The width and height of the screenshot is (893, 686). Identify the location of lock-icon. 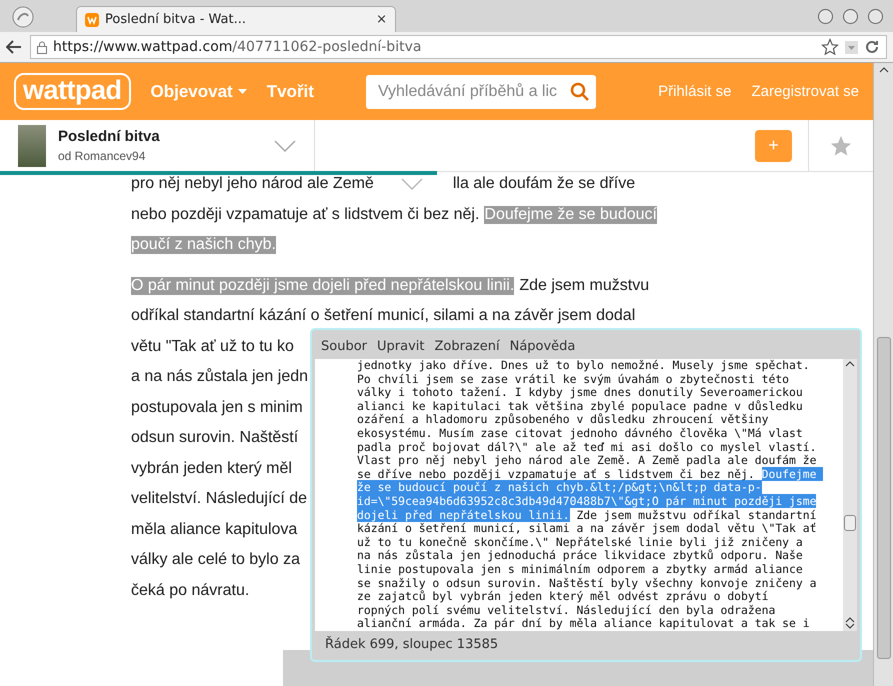
(42, 47).